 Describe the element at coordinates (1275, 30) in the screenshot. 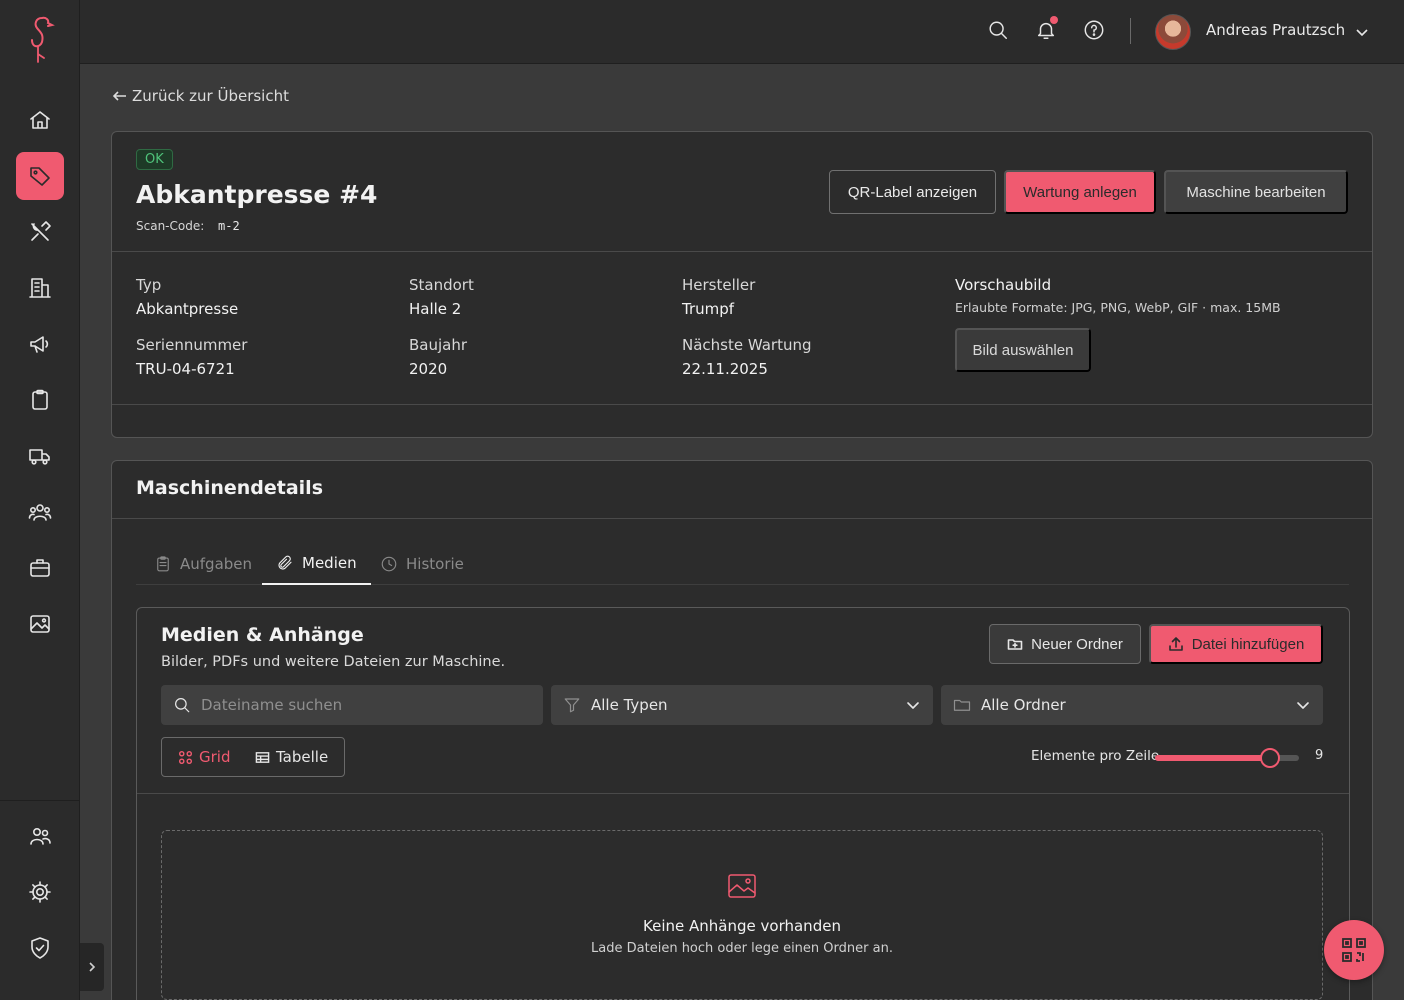

I see `user-name: Andreas Prautzsch` at that location.